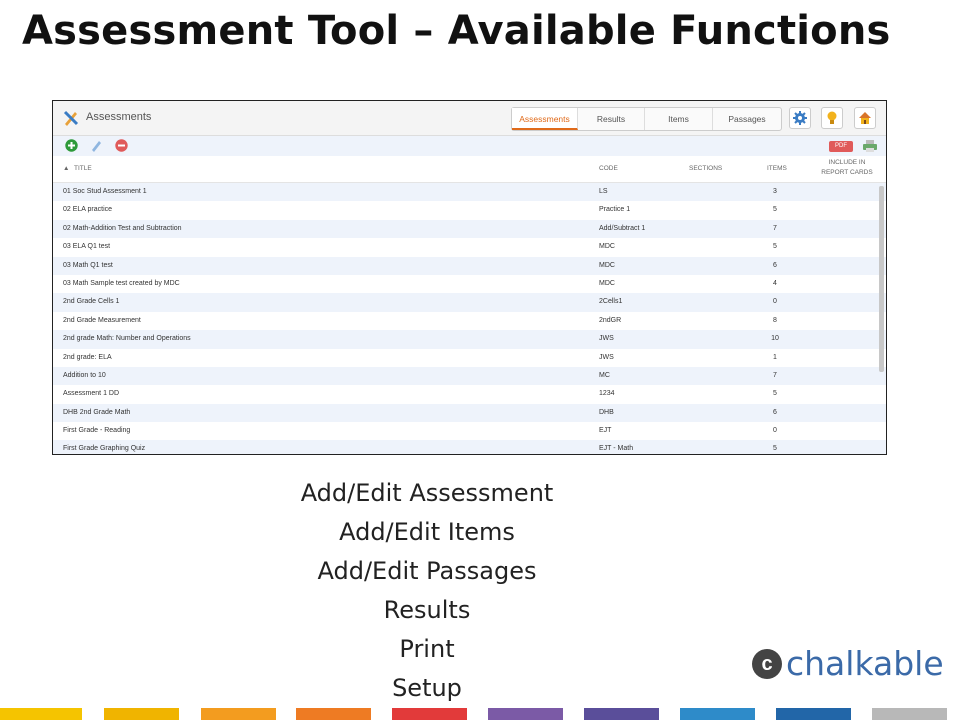 The height and width of the screenshot is (720, 960). I want to click on row-title: 2nd grade Math: Number and Operations, so click(127, 339).